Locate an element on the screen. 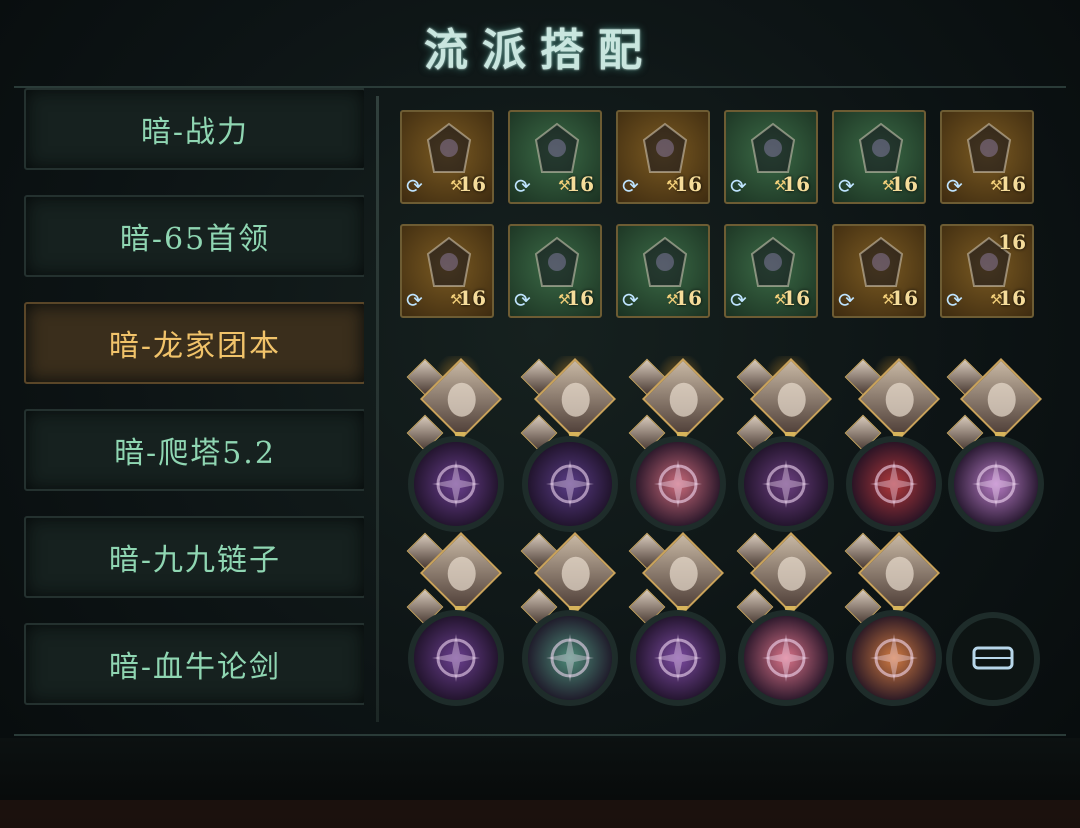 This screenshot has width=1080, height=828. shadow-cloak-icon is located at coordinates (557, 263).